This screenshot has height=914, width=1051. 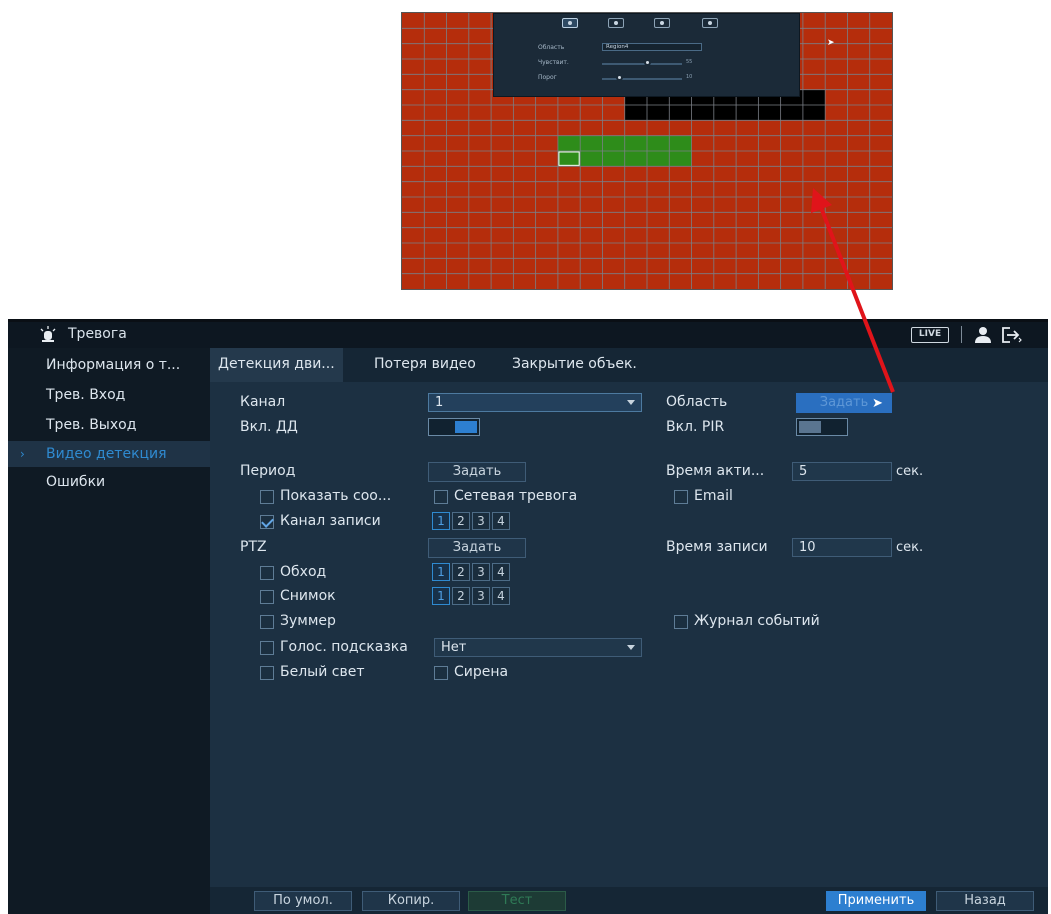 What do you see at coordinates (253, 547) in the screenshot?
I see `ptz-label: PTZ` at bounding box center [253, 547].